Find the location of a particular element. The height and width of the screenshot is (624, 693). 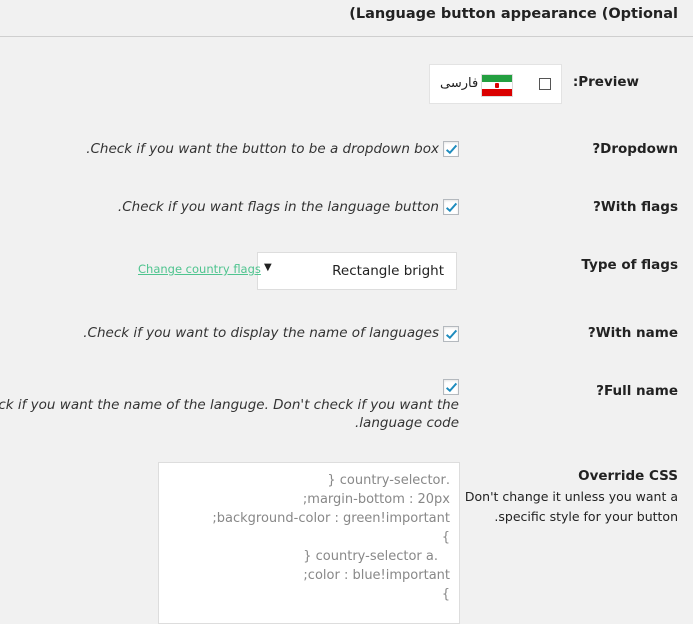

override-css-help-line2: specific style for your button. is located at coordinates (586, 516).